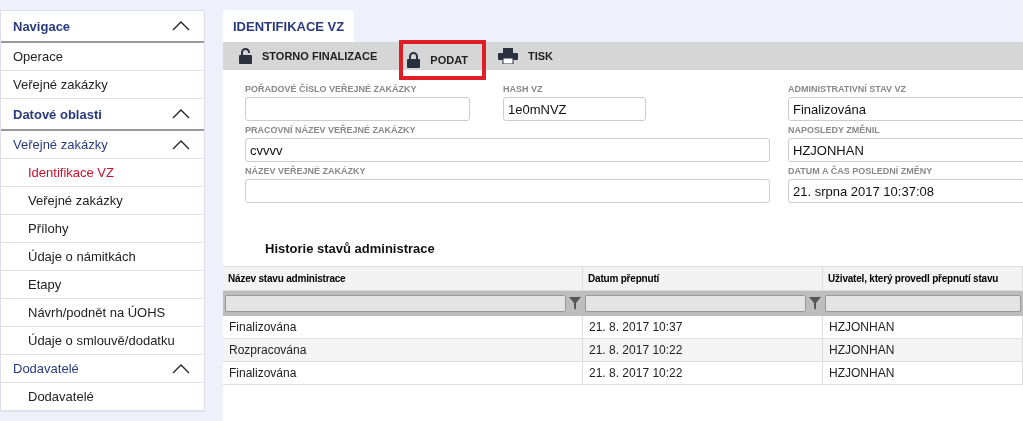 The width and height of the screenshot is (1023, 421). I want to click on sidebar-group-header: Dodavatelé, so click(102, 369).